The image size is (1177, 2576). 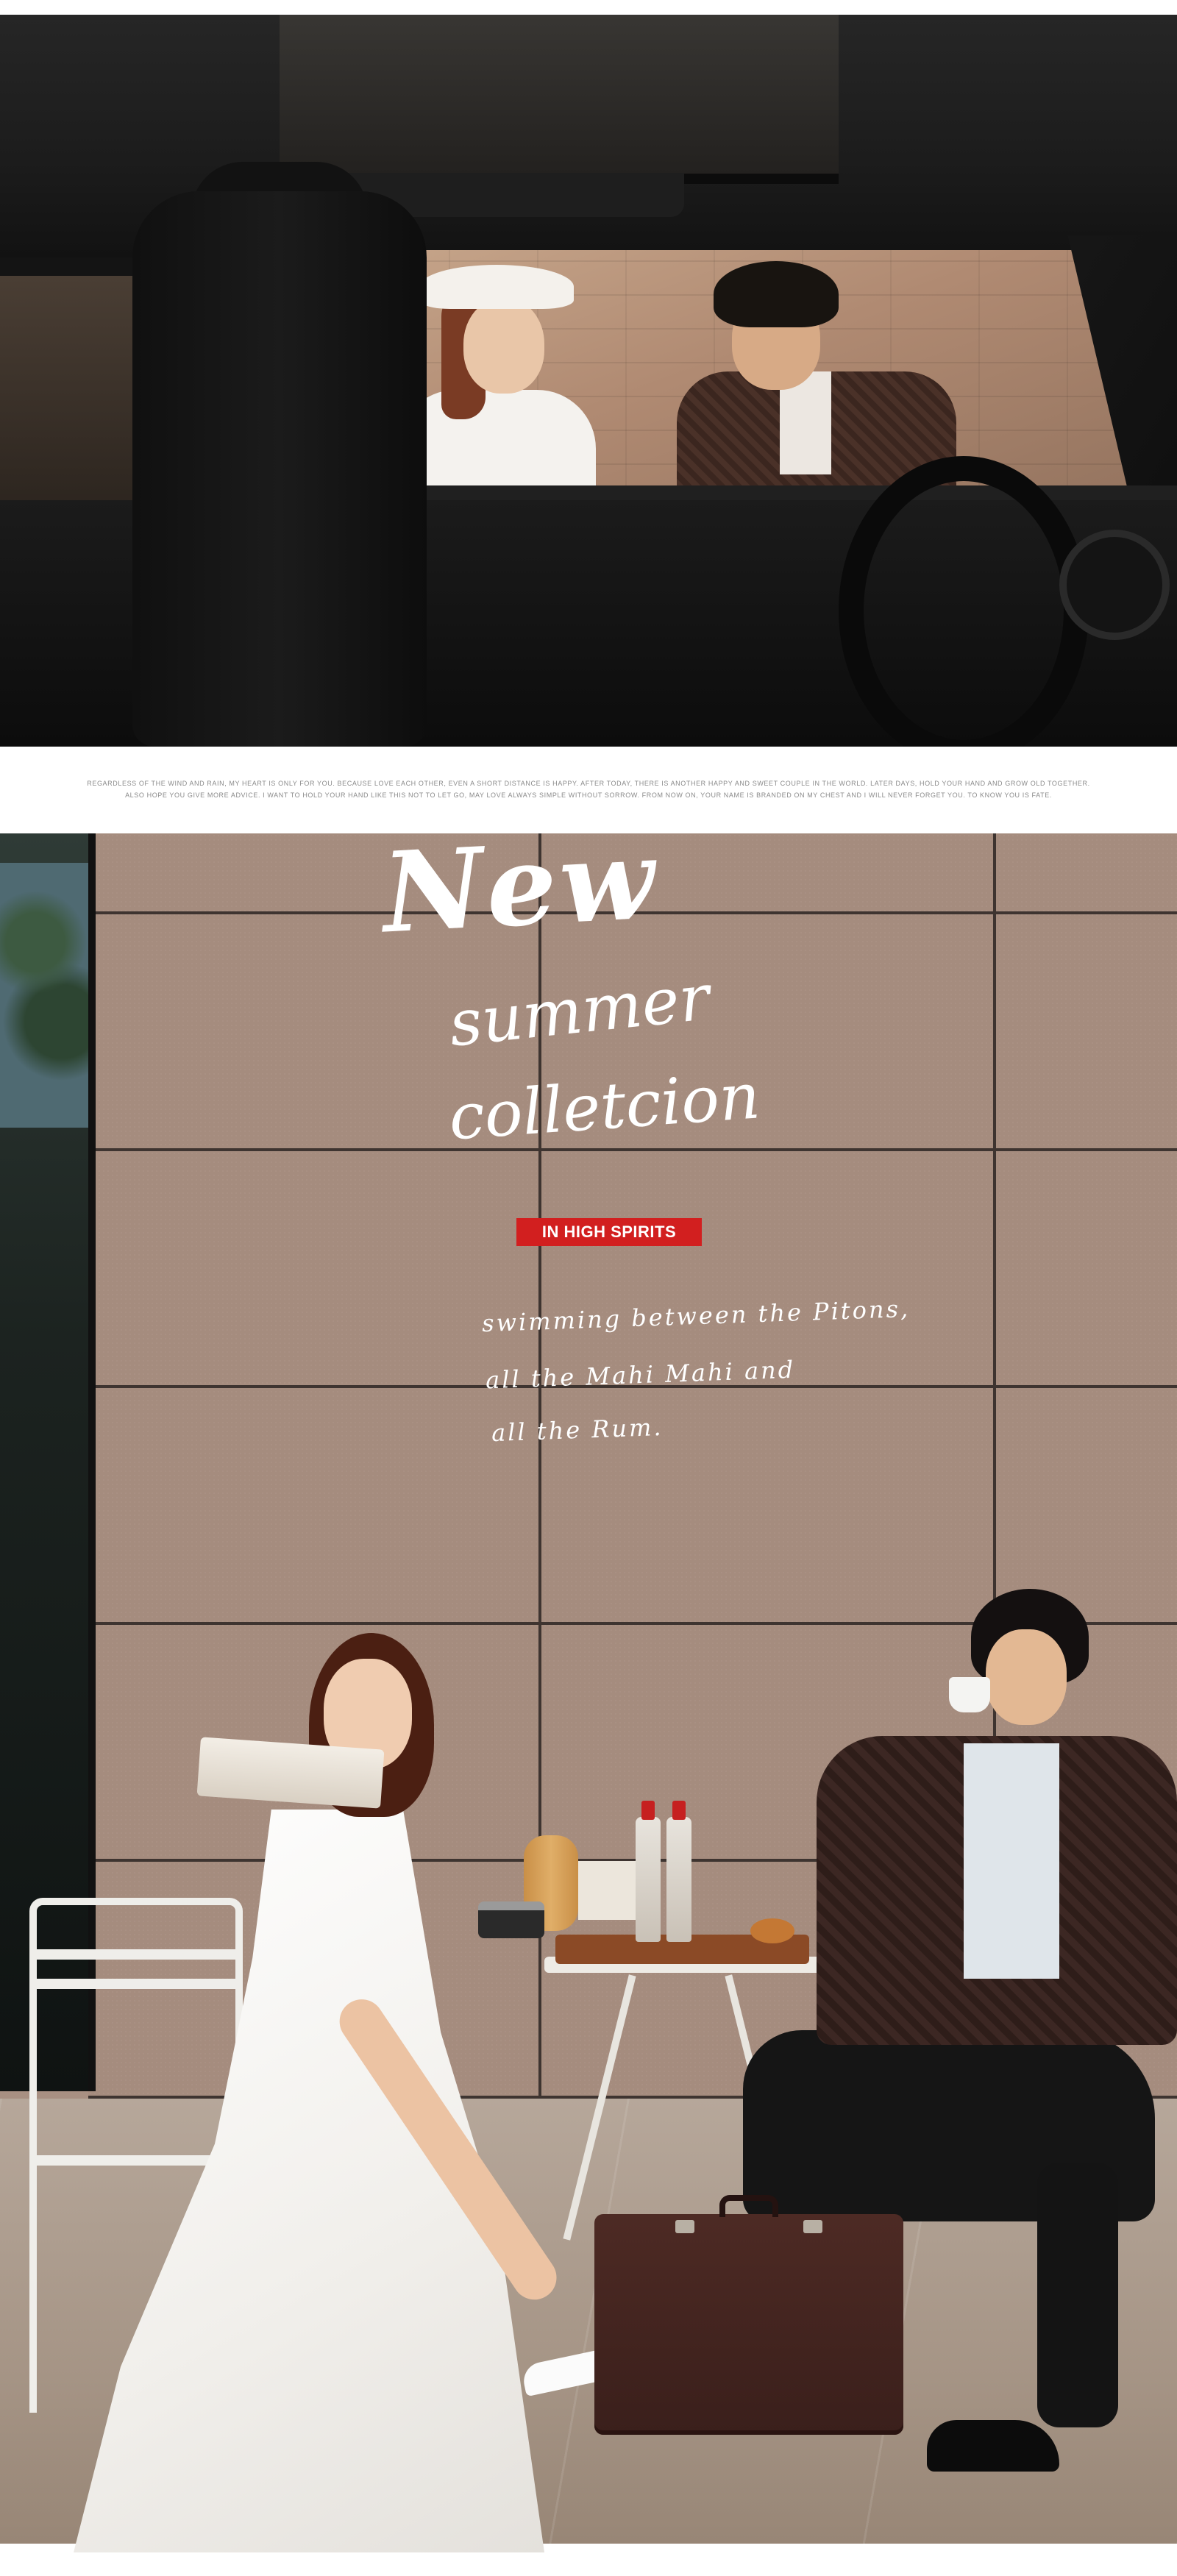 What do you see at coordinates (496, 287) in the screenshot?
I see `woman-hat` at bounding box center [496, 287].